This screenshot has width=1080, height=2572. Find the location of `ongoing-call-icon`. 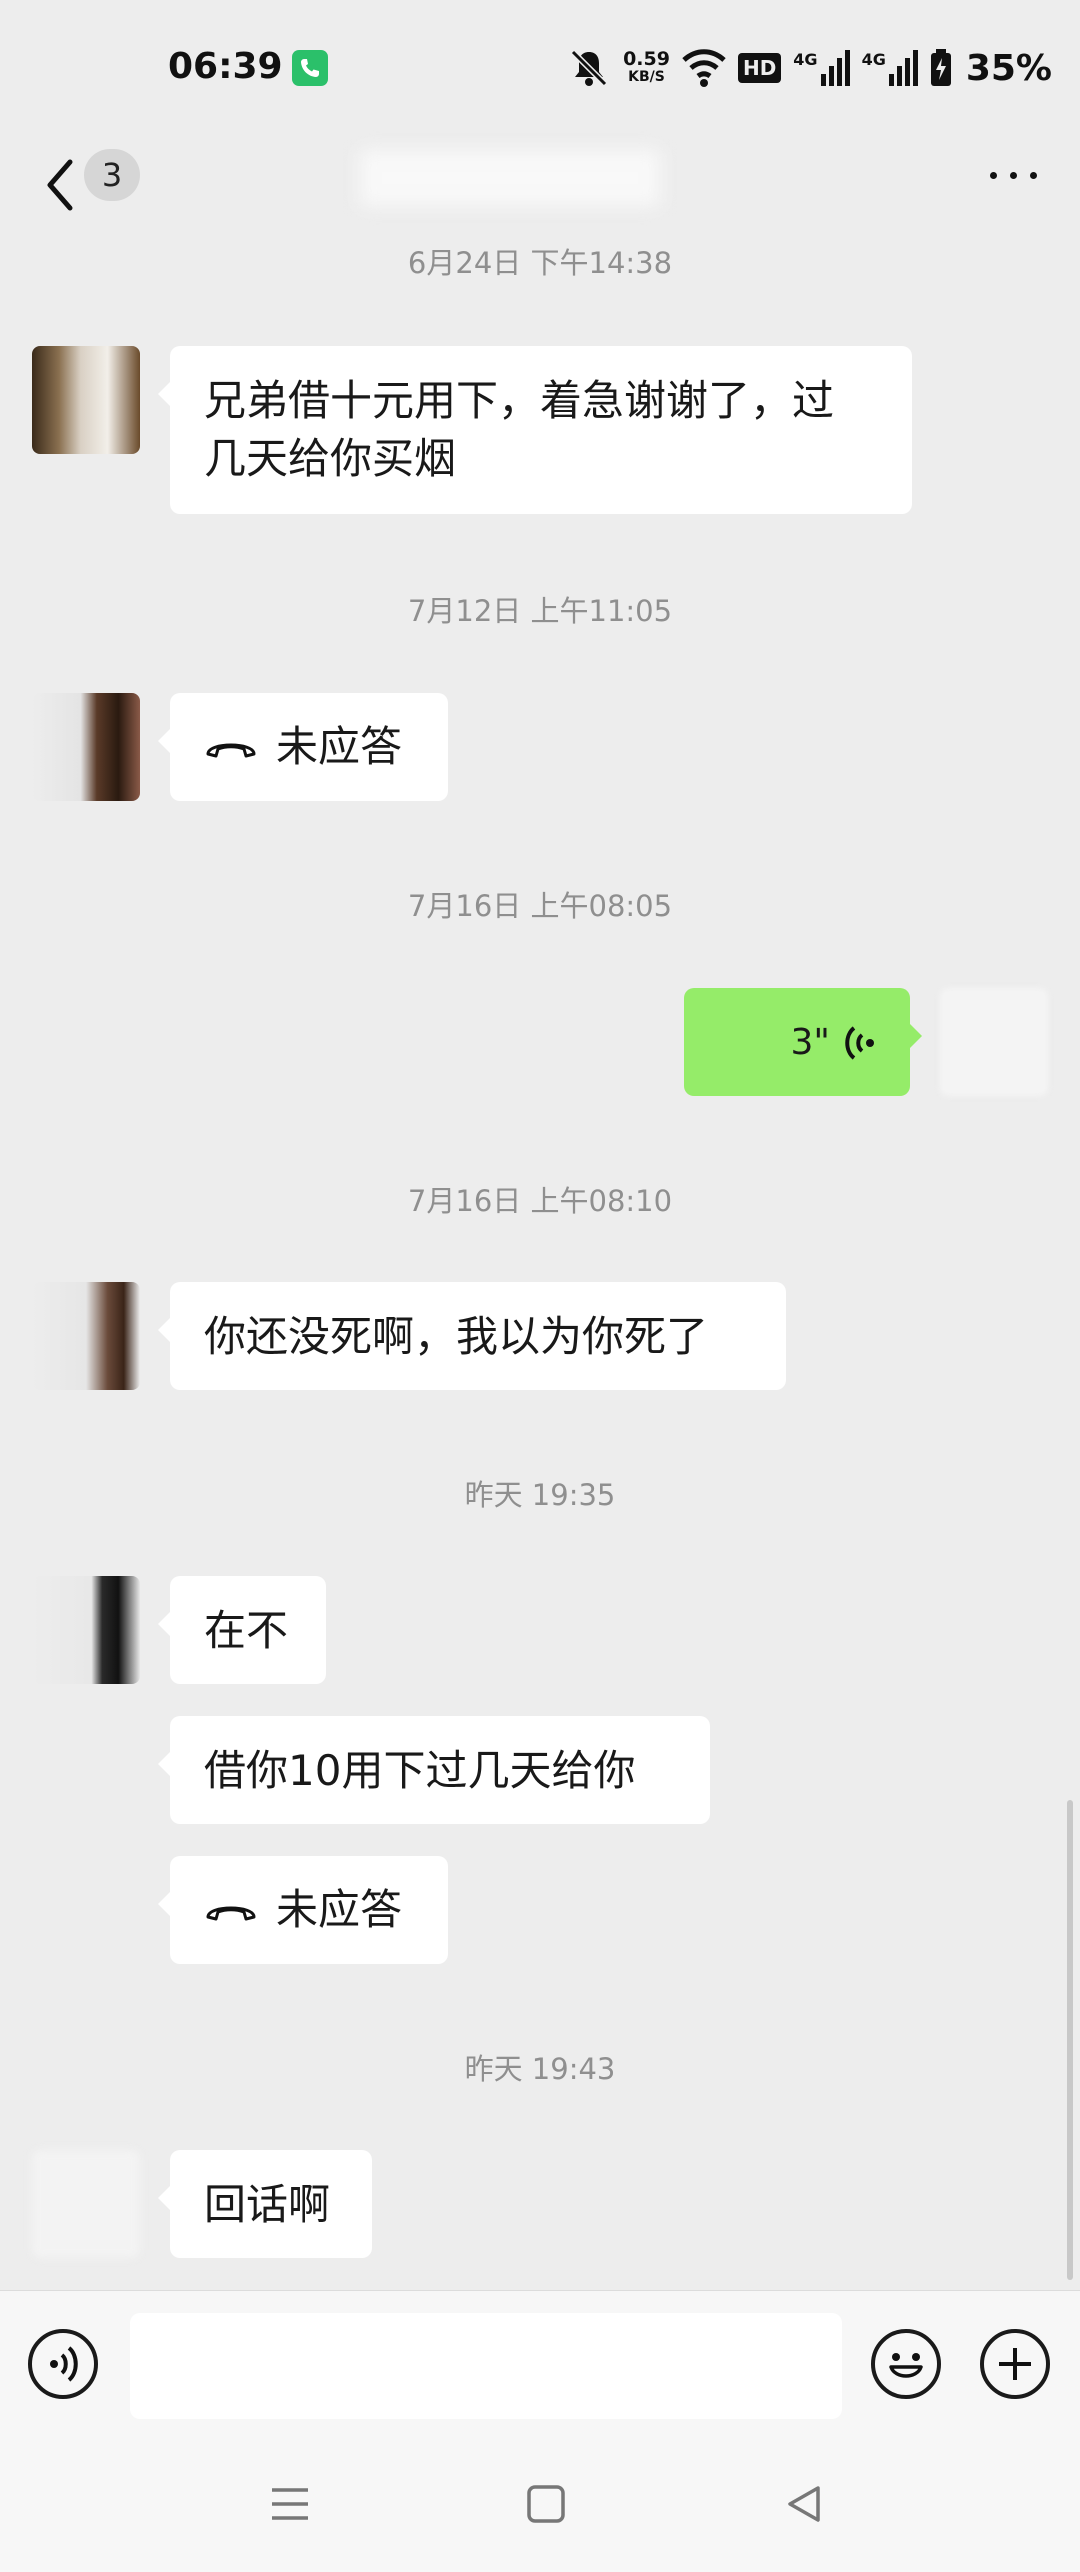

ongoing-call-icon is located at coordinates (310, 68).